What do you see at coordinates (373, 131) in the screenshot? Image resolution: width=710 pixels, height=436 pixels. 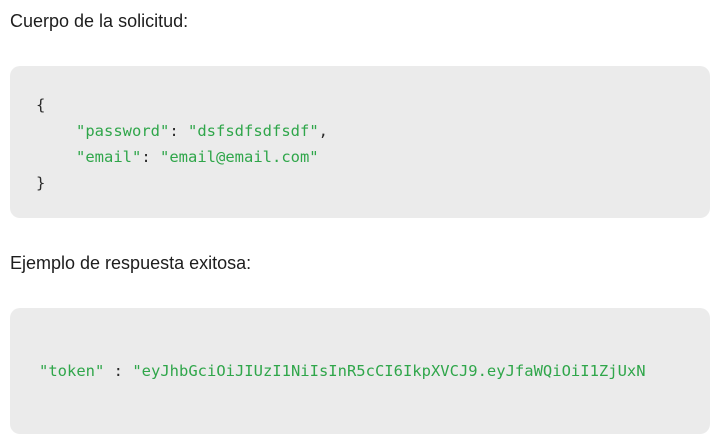 I see `code-line-password: "password": "dsfsdfsdfsdf",` at bounding box center [373, 131].